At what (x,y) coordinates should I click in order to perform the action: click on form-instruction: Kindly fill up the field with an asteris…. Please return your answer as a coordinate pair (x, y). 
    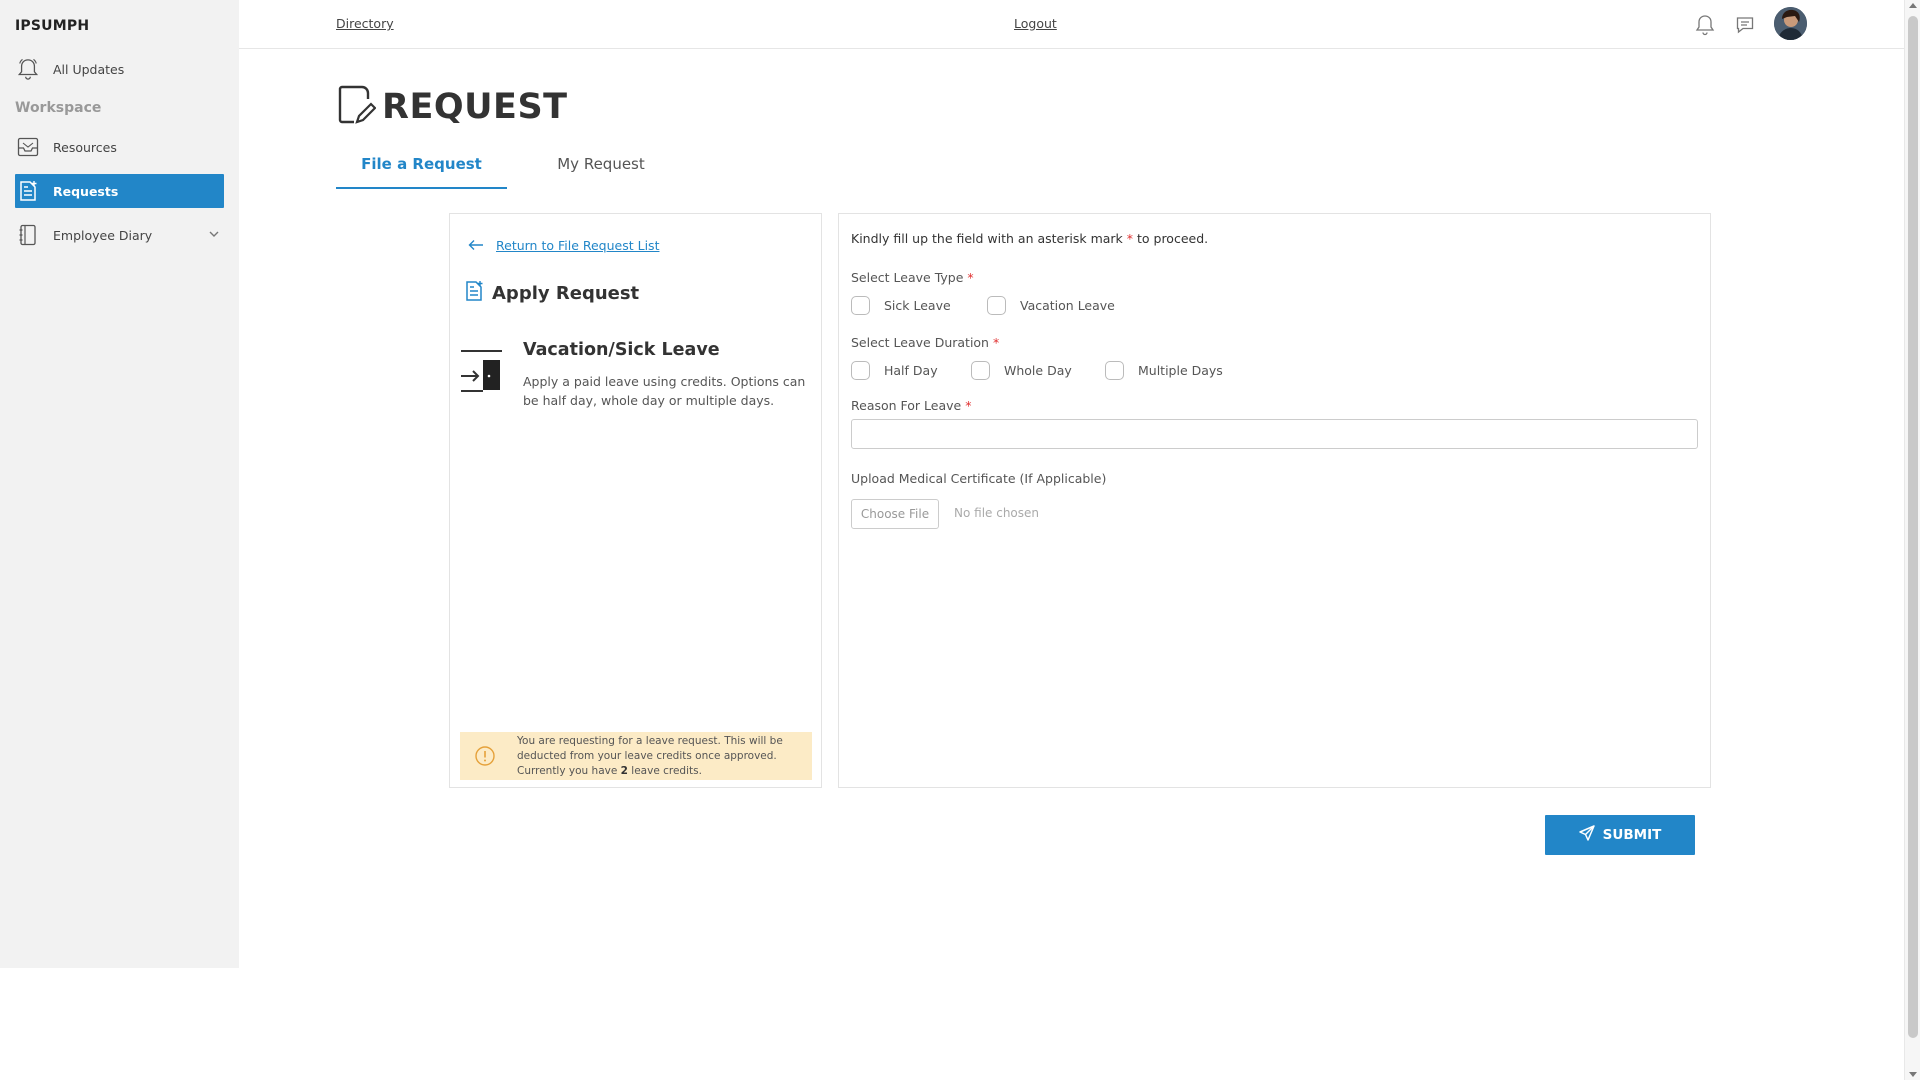
    Looking at the image, I should click on (1030, 238).